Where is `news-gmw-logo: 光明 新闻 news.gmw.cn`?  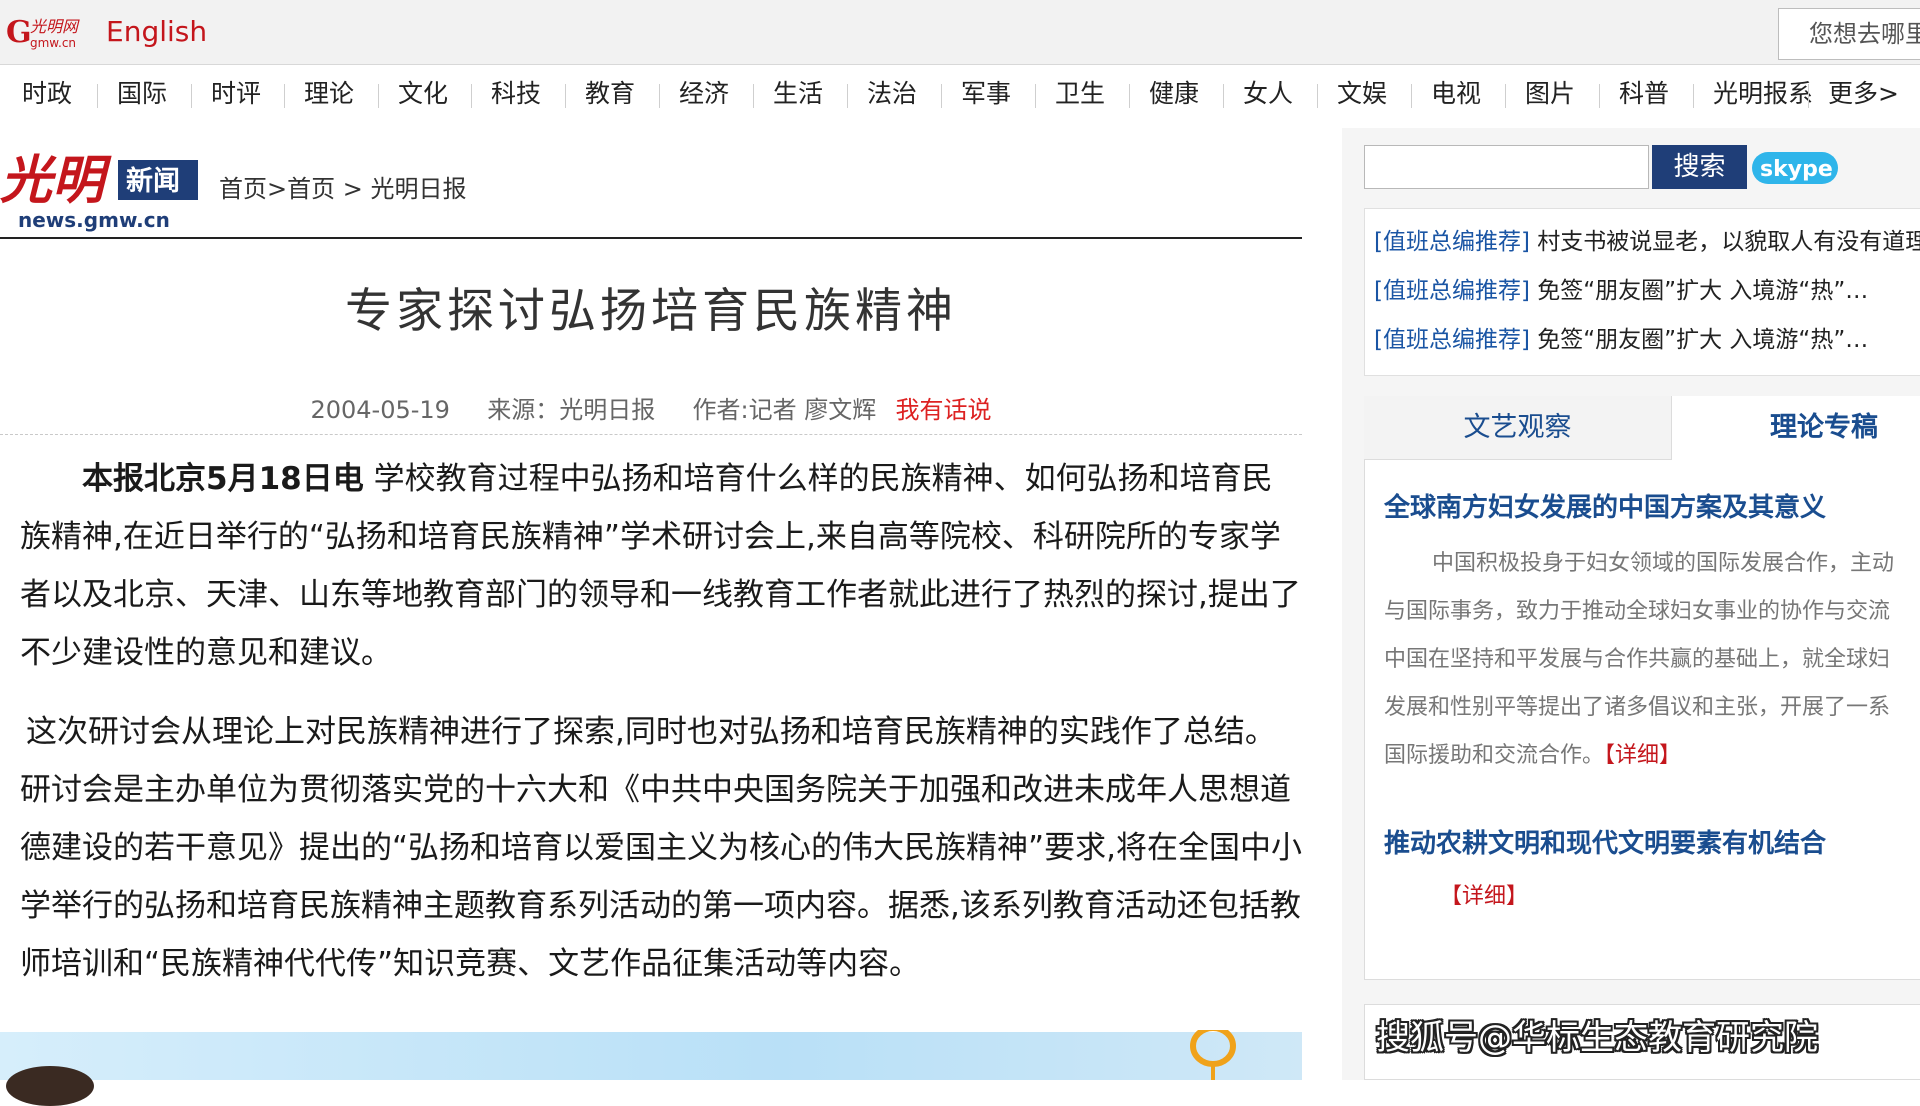 news-gmw-logo: 光明 新闻 news.gmw.cn is located at coordinates (102, 184).